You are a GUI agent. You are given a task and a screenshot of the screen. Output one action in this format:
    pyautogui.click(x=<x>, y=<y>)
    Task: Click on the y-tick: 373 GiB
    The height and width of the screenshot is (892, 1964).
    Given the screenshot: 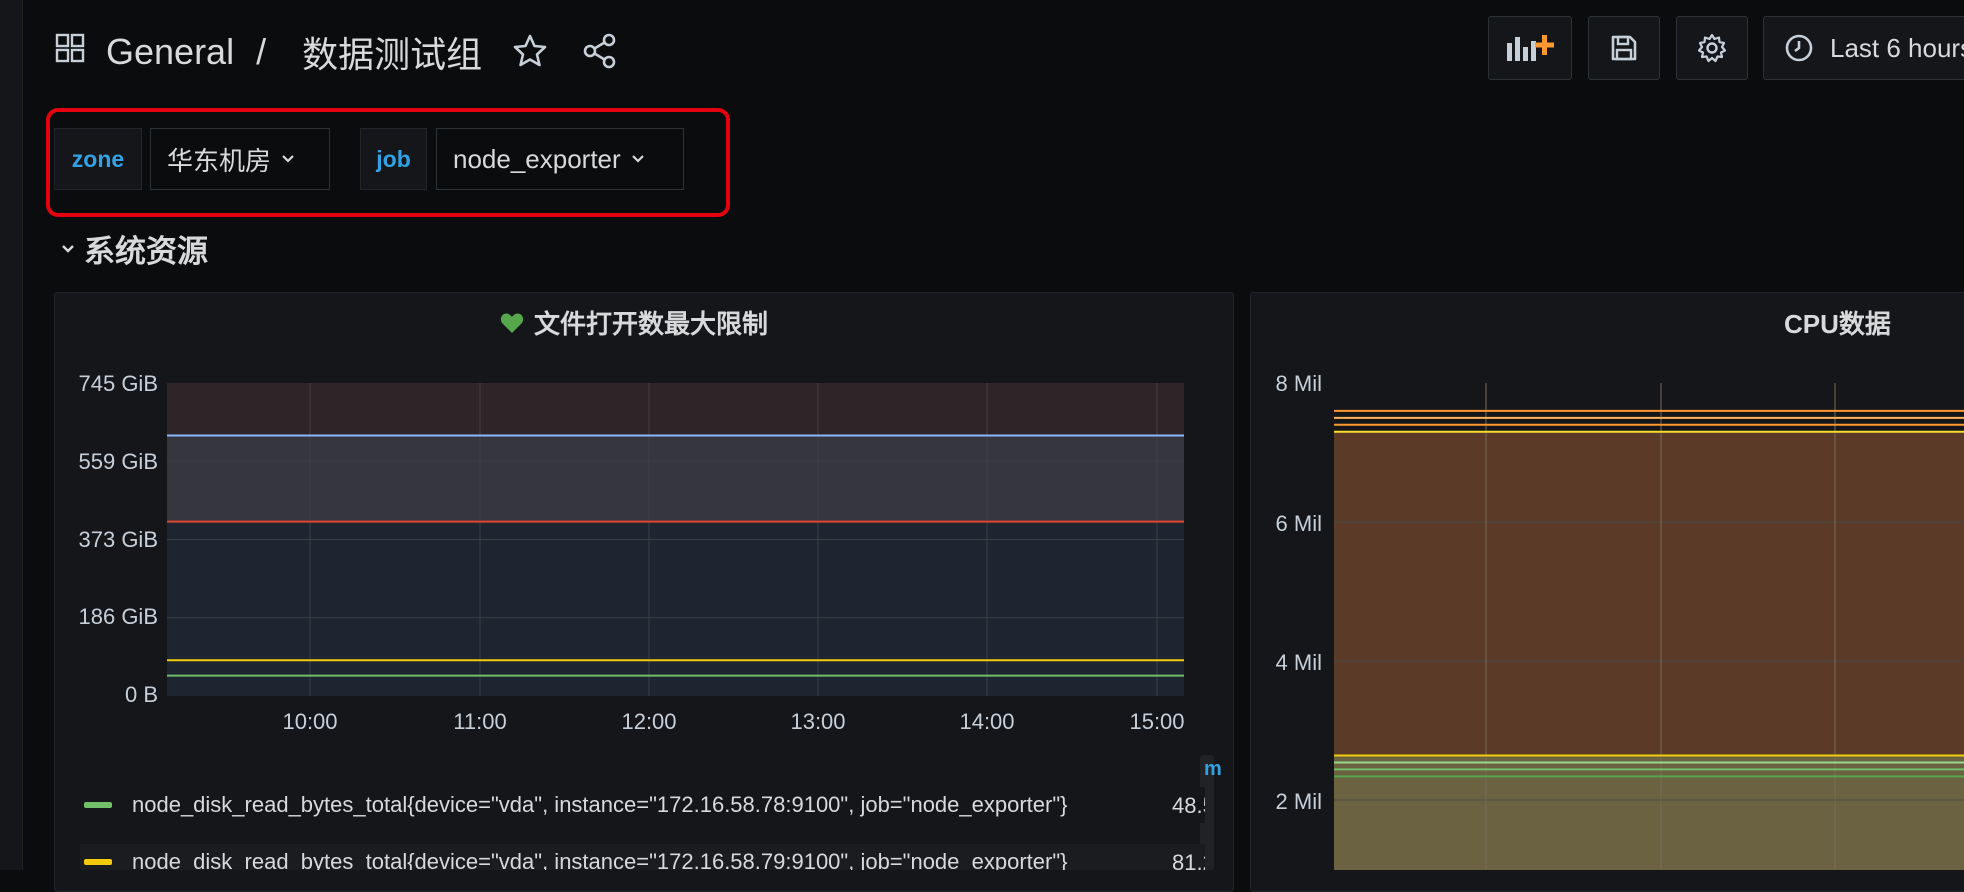 What is the action you would take?
    pyautogui.click(x=118, y=539)
    